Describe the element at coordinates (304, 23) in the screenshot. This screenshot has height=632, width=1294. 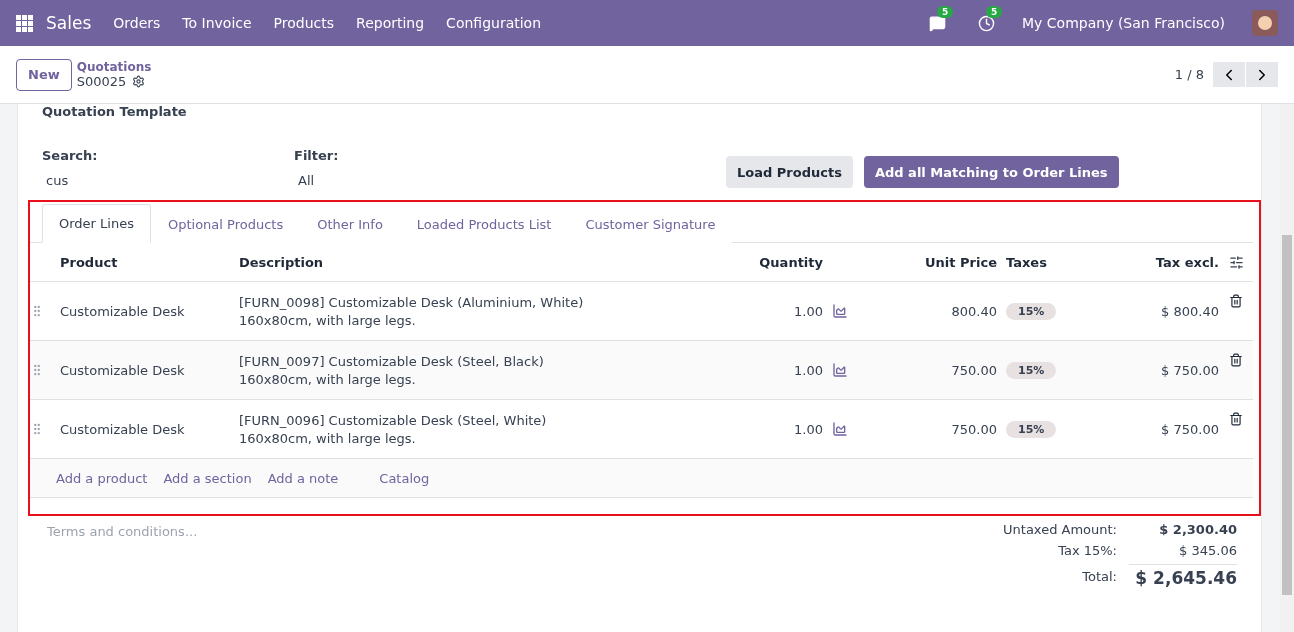
I see `menu-item: Products` at that location.